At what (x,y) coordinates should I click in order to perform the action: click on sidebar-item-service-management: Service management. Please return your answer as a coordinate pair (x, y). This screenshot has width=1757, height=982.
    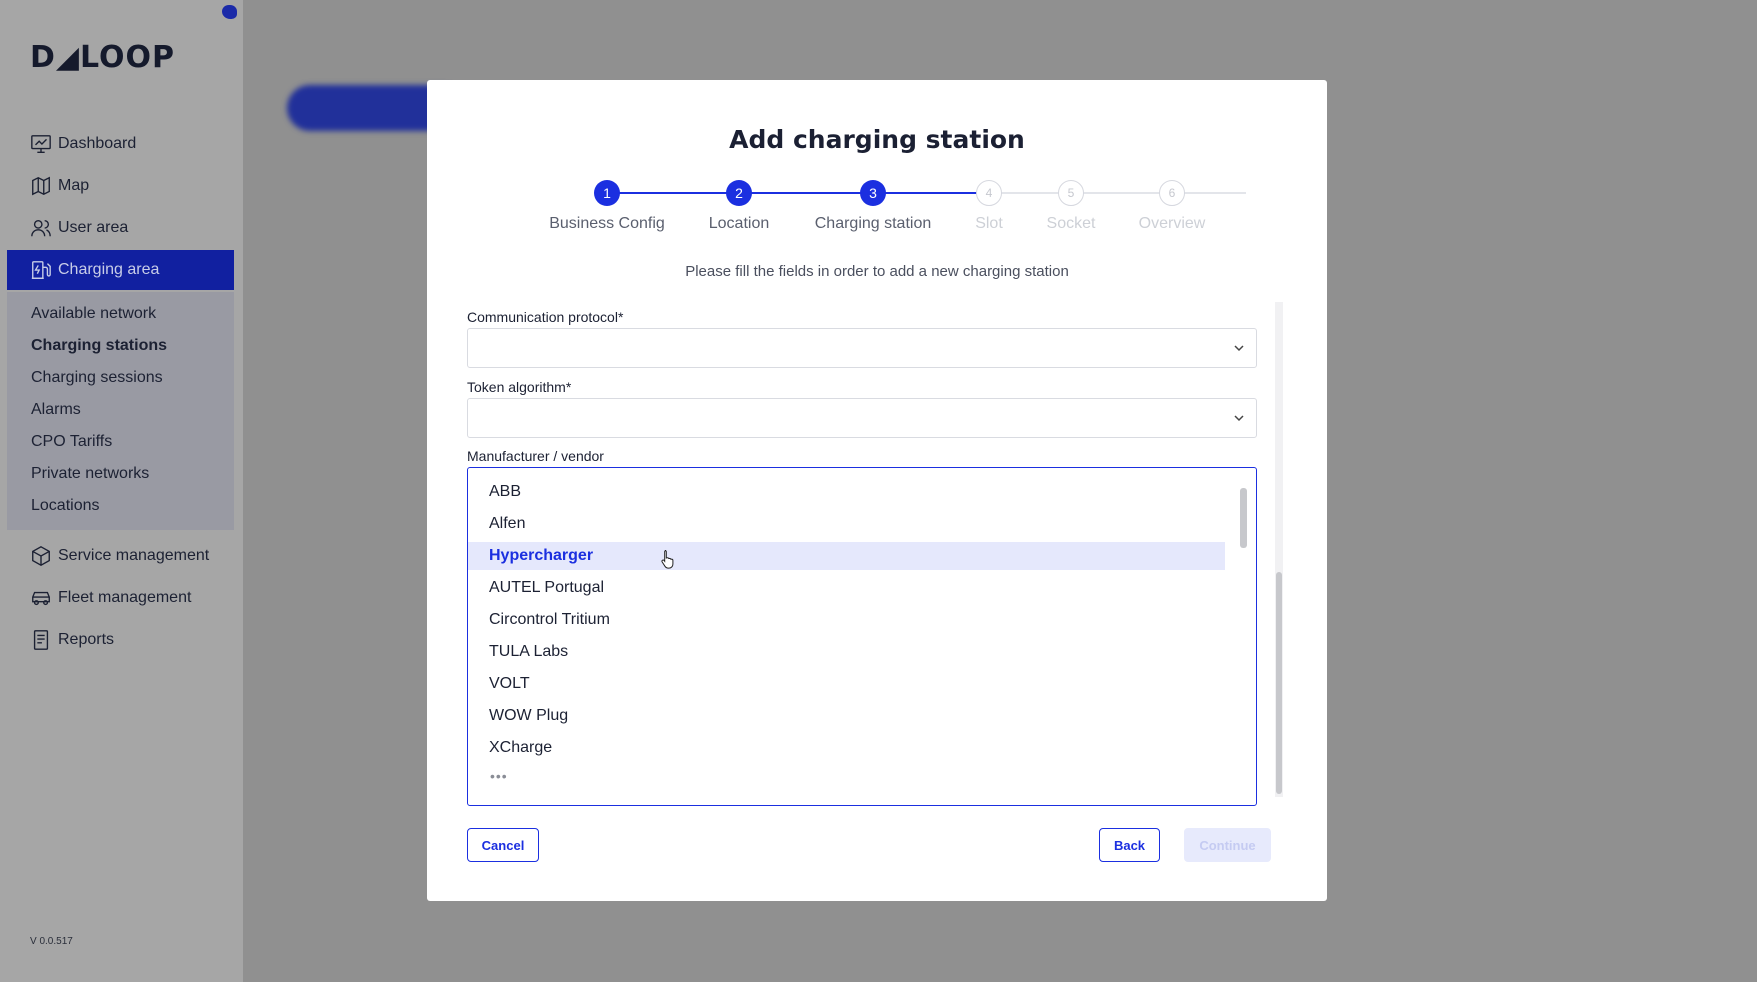
    Looking at the image, I should click on (120, 556).